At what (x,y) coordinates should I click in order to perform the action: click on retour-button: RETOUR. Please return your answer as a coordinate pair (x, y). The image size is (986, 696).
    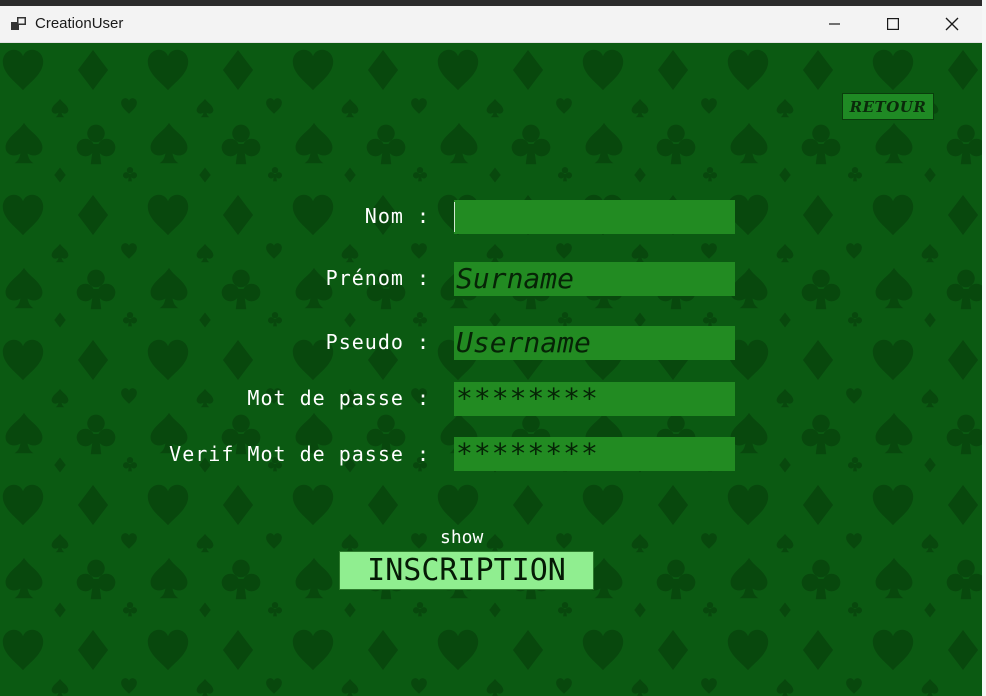
    Looking at the image, I should click on (888, 106).